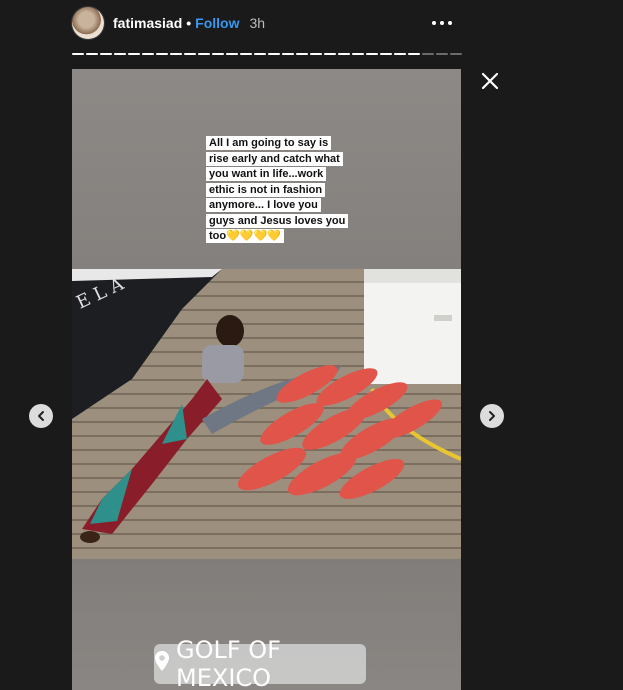  I want to click on chevron-right-icon, so click(492, 416).